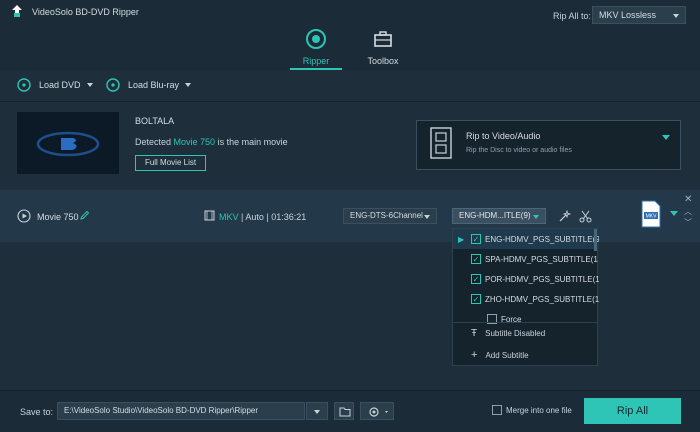 Image resolution: width=700 pixels, height=432 pixels. I want to click on output-format-badge-icon: MKV, so click(651, 214).